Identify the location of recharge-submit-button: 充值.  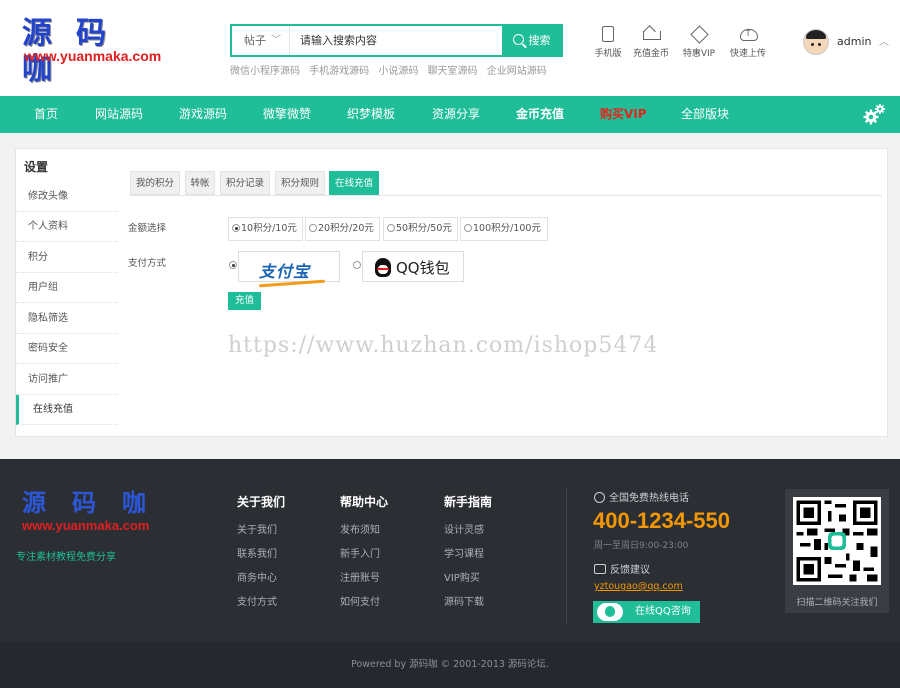
(244, 301).